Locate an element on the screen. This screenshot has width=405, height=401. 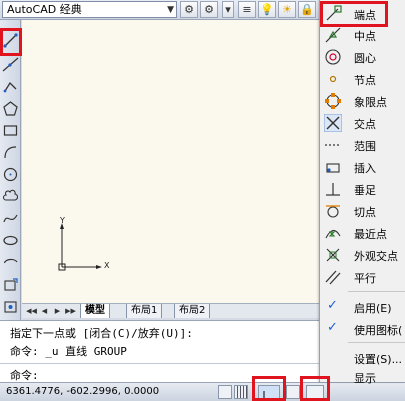
menu-item-label: 范围 is located at coordinates (365, 146).